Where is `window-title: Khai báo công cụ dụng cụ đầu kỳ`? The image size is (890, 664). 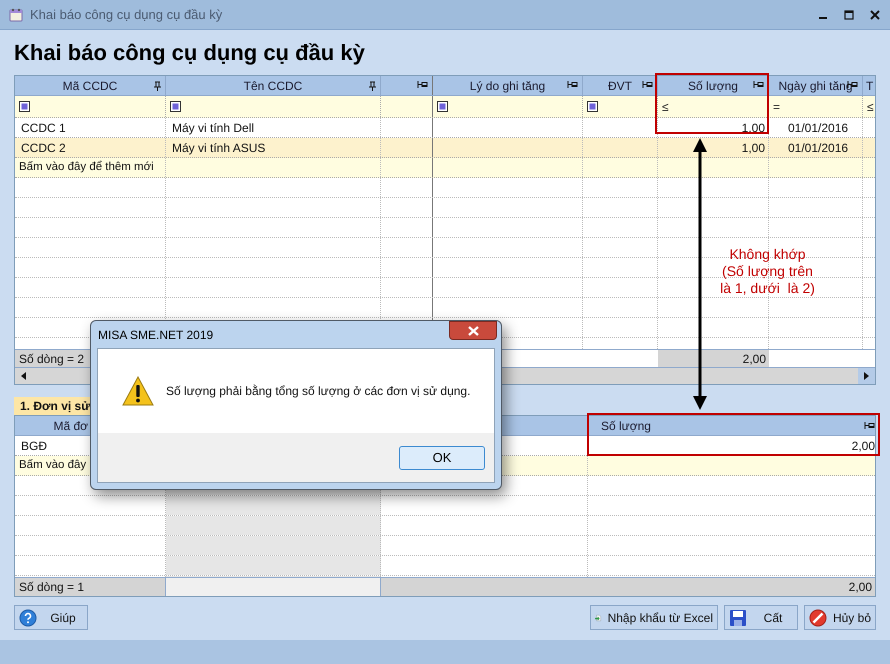 window-title: Khai báo công cụ dụng cụ đầu kỳ is located at coordinates (126, 15).